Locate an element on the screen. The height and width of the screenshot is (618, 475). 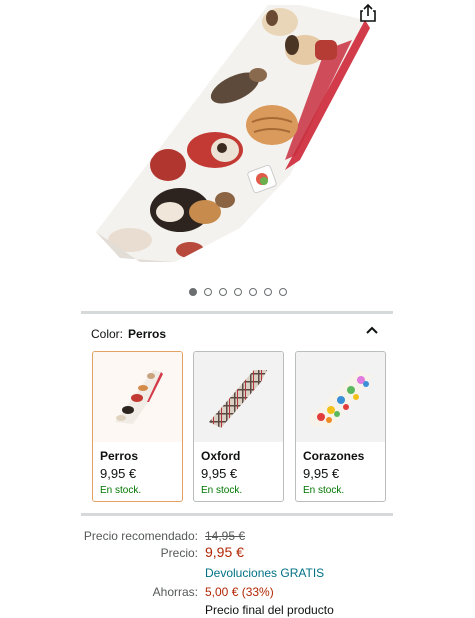
chevron-up-icon is located at coordinates (372, 330).